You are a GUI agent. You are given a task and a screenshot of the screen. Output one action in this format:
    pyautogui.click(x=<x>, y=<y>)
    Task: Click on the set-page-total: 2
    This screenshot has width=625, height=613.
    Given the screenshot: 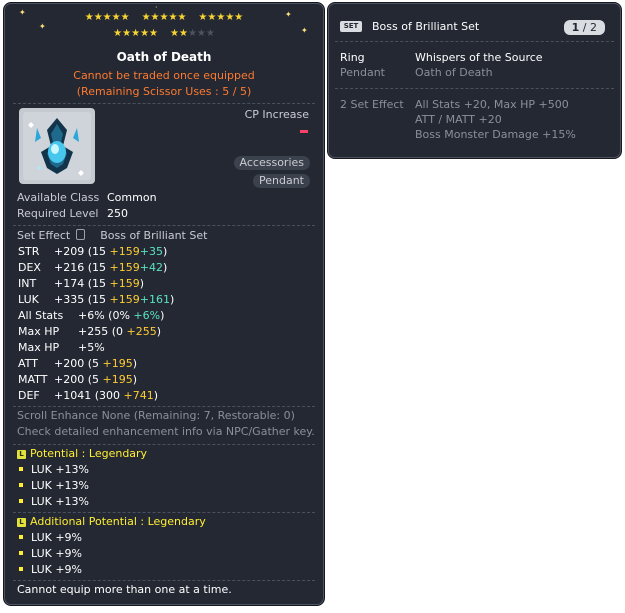 What is the action you would take?
    pyautogui.click(x=593, y=27)
    